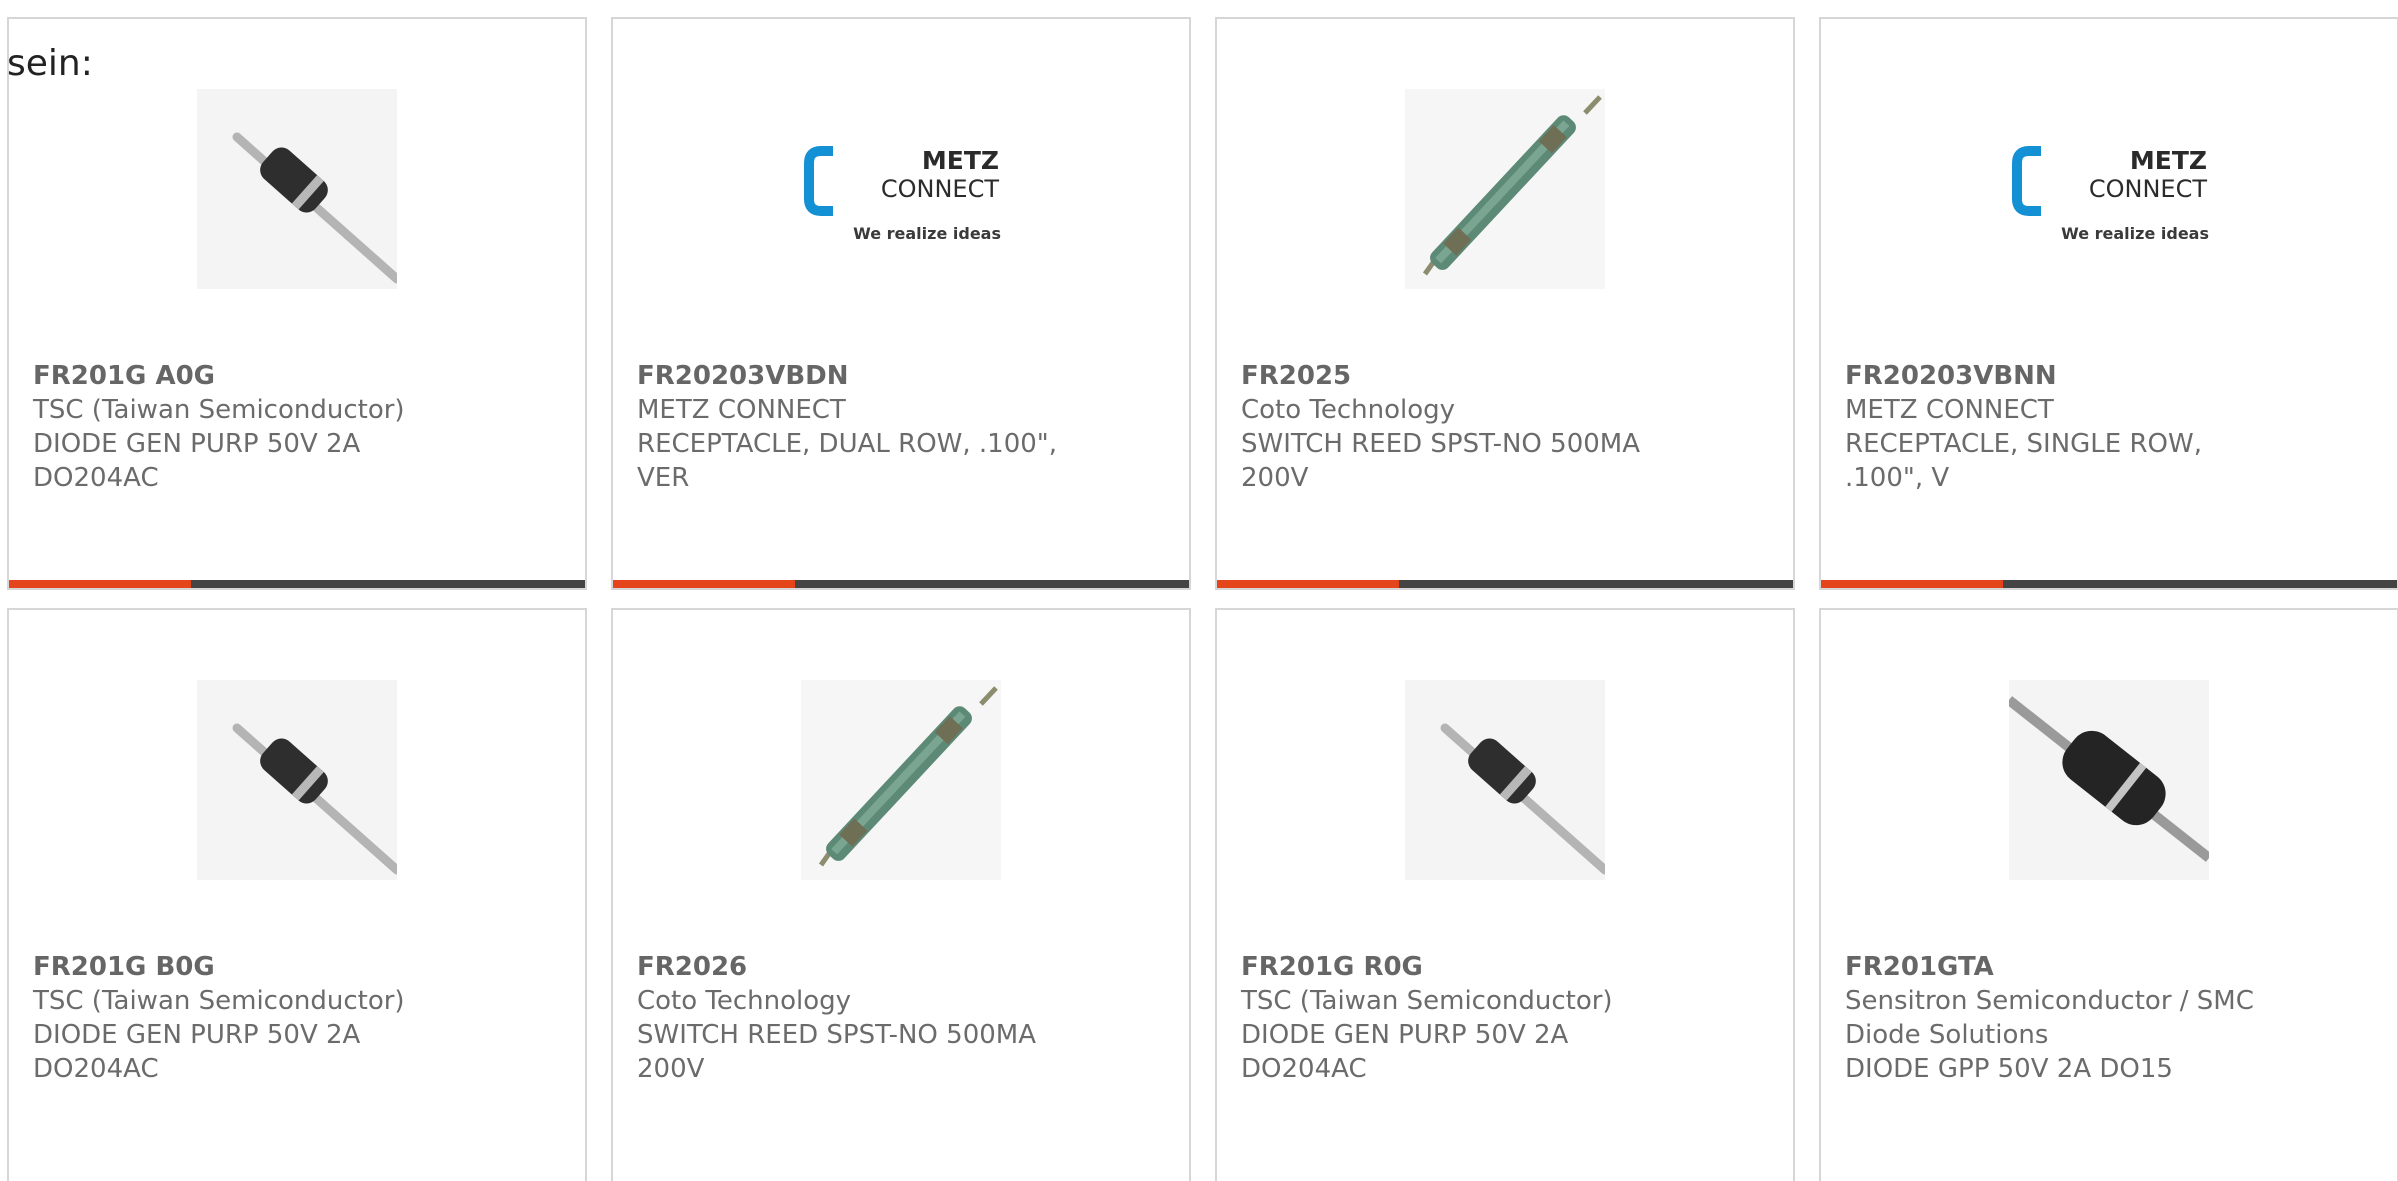 The image size is (2398, 1181). I want to click on description-line-1: RECEPTACLE, SINGLE ROW,, so click(2023, 444).